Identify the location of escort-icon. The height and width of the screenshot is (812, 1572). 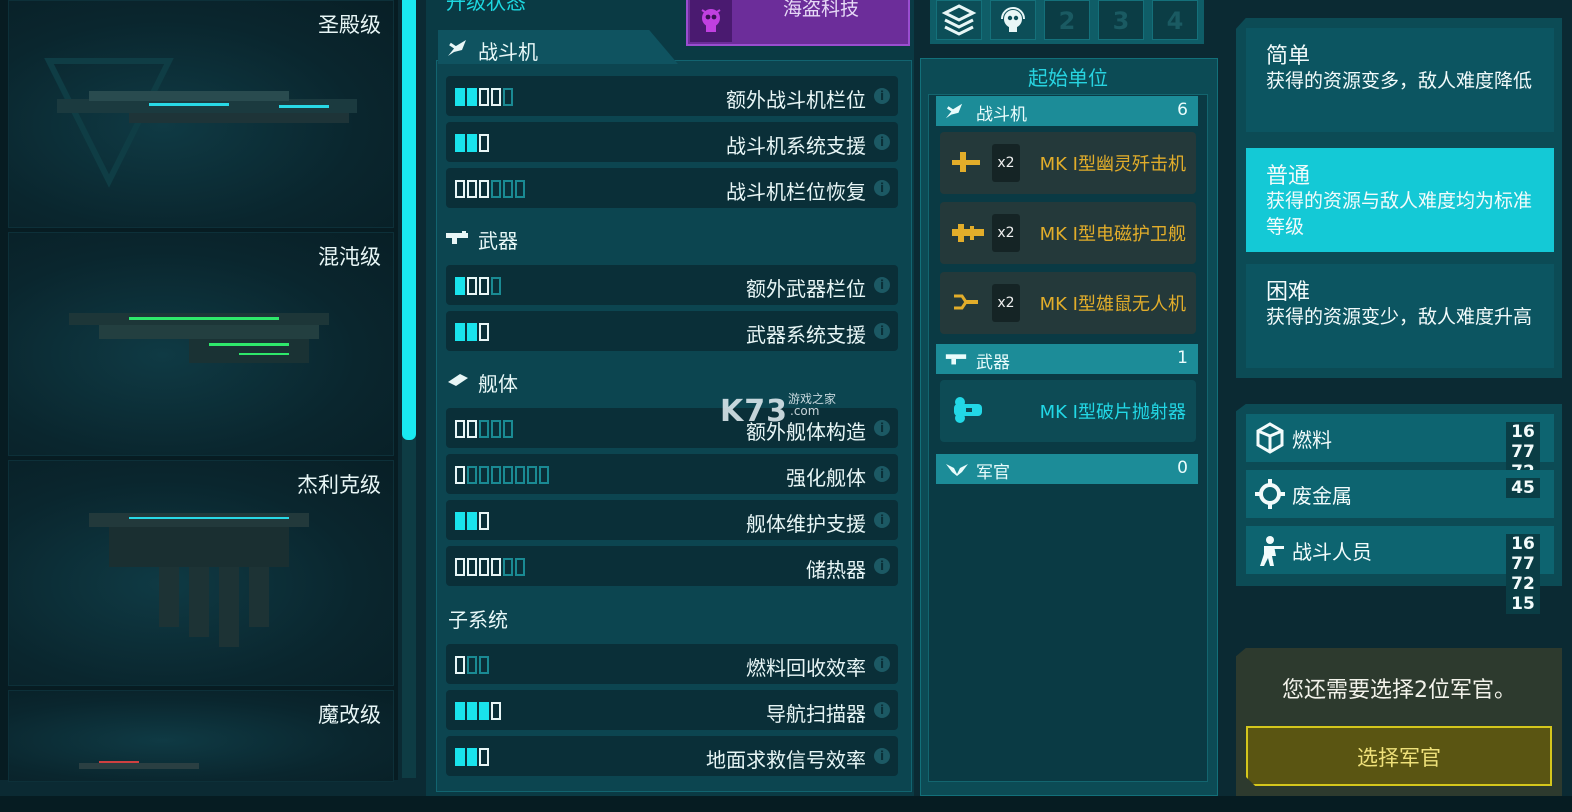
(968, 233).